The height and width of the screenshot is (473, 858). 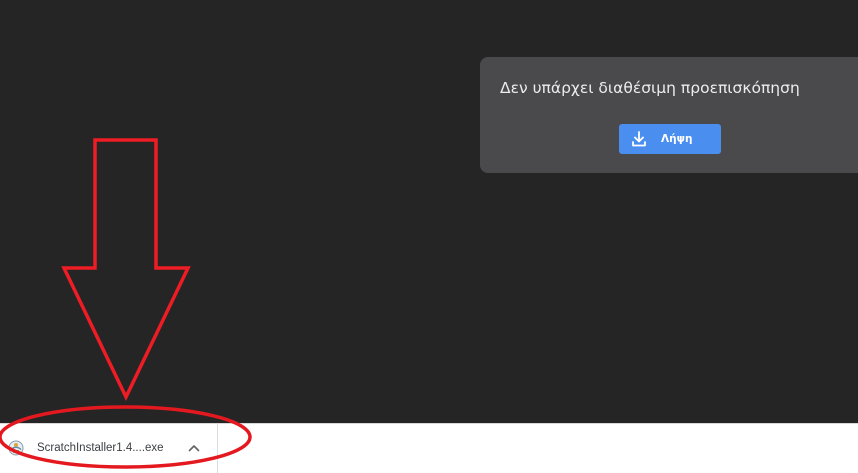 What do you see at coordinates (639, 139) in the screenshot?
I see `download-icon` at bounding box center [639, 139].